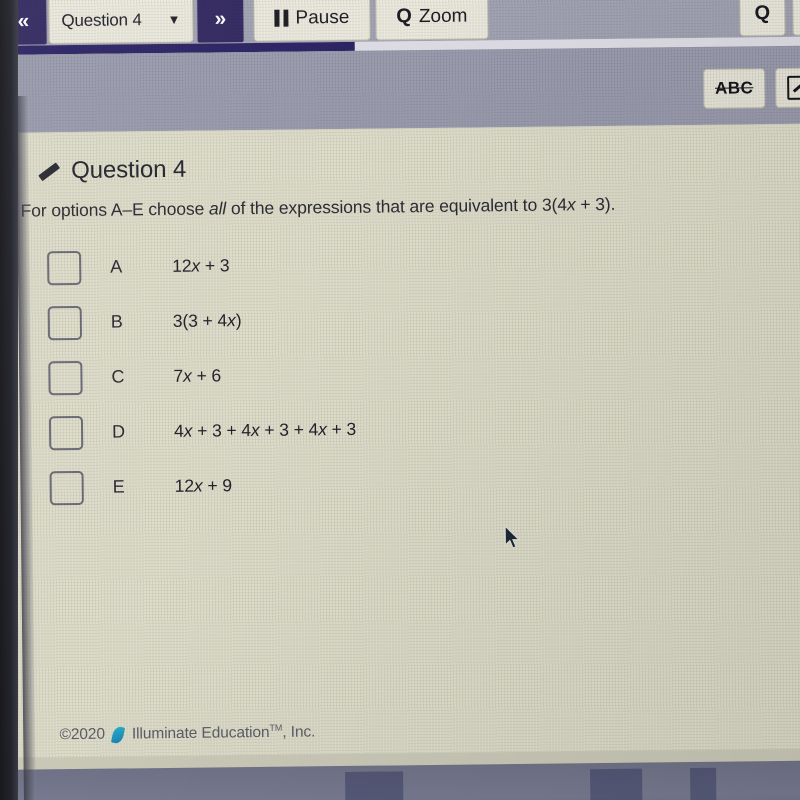 Image resolution: width=800 pixels, height=800 pixels. I want to click on previous-icon: «, so click(23, 21).